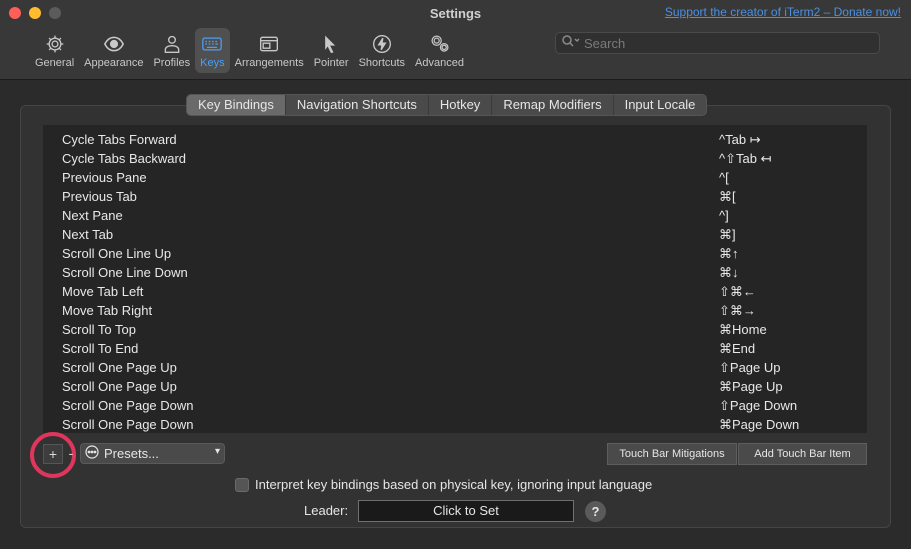 The width and height of the screenshot is (911, 549). Describe the element at coordinates (100, 348) in the screenshot. I see `binding-action: Scroll To End` at that location.